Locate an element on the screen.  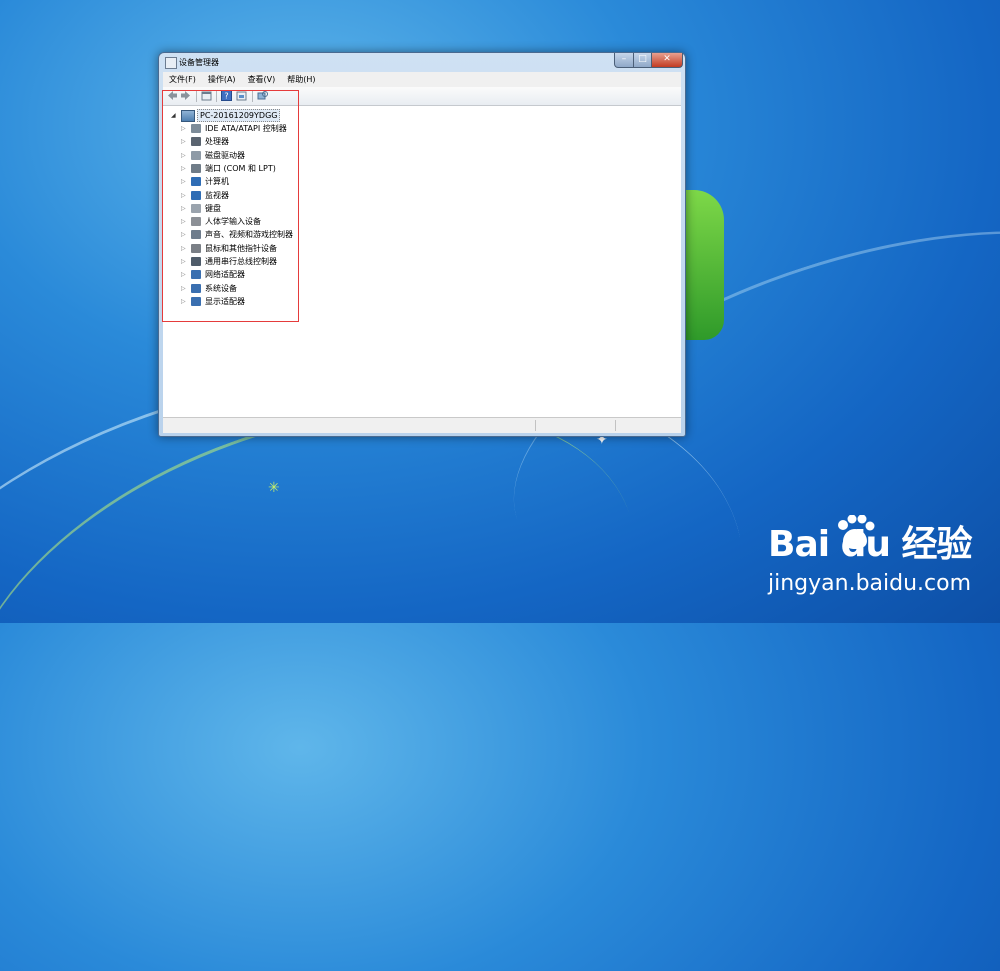
menu-help: 帮助(H) is located at coordinates (301, 79).